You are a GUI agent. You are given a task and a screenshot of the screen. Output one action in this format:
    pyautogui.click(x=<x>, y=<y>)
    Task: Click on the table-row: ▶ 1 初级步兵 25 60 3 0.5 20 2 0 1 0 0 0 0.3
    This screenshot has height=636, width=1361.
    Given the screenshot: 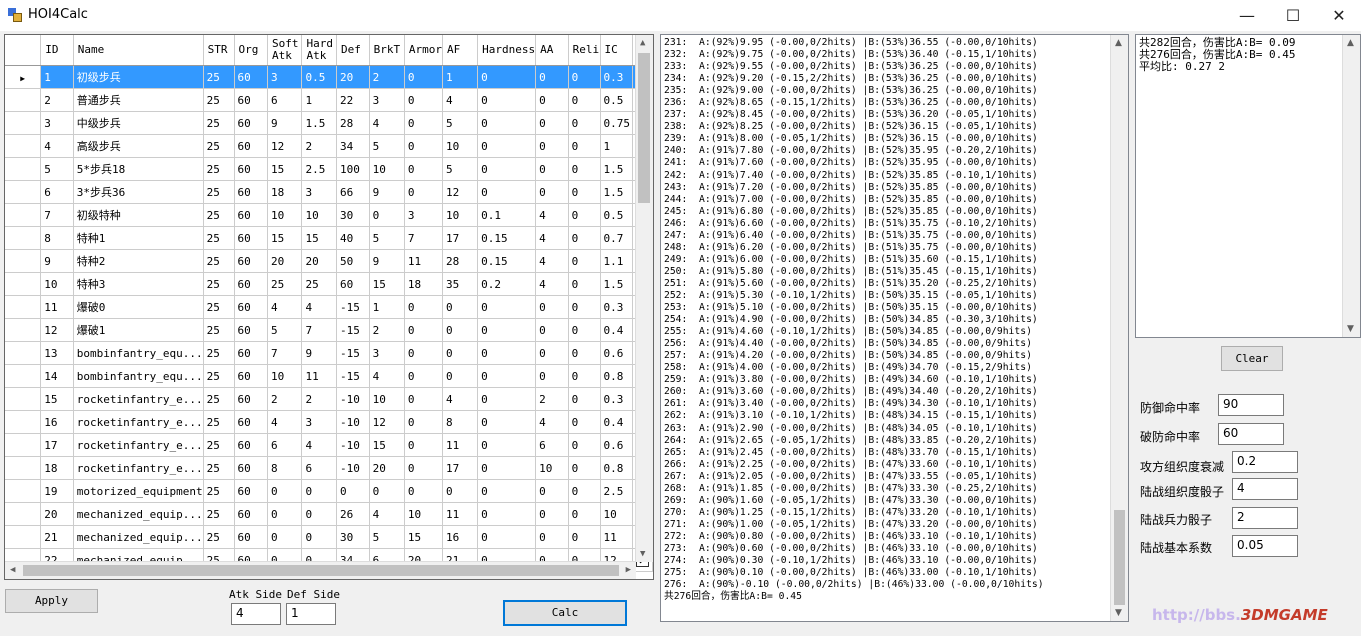 What is the action you would take?
    pyautogui.click(x=329, y=77)
    